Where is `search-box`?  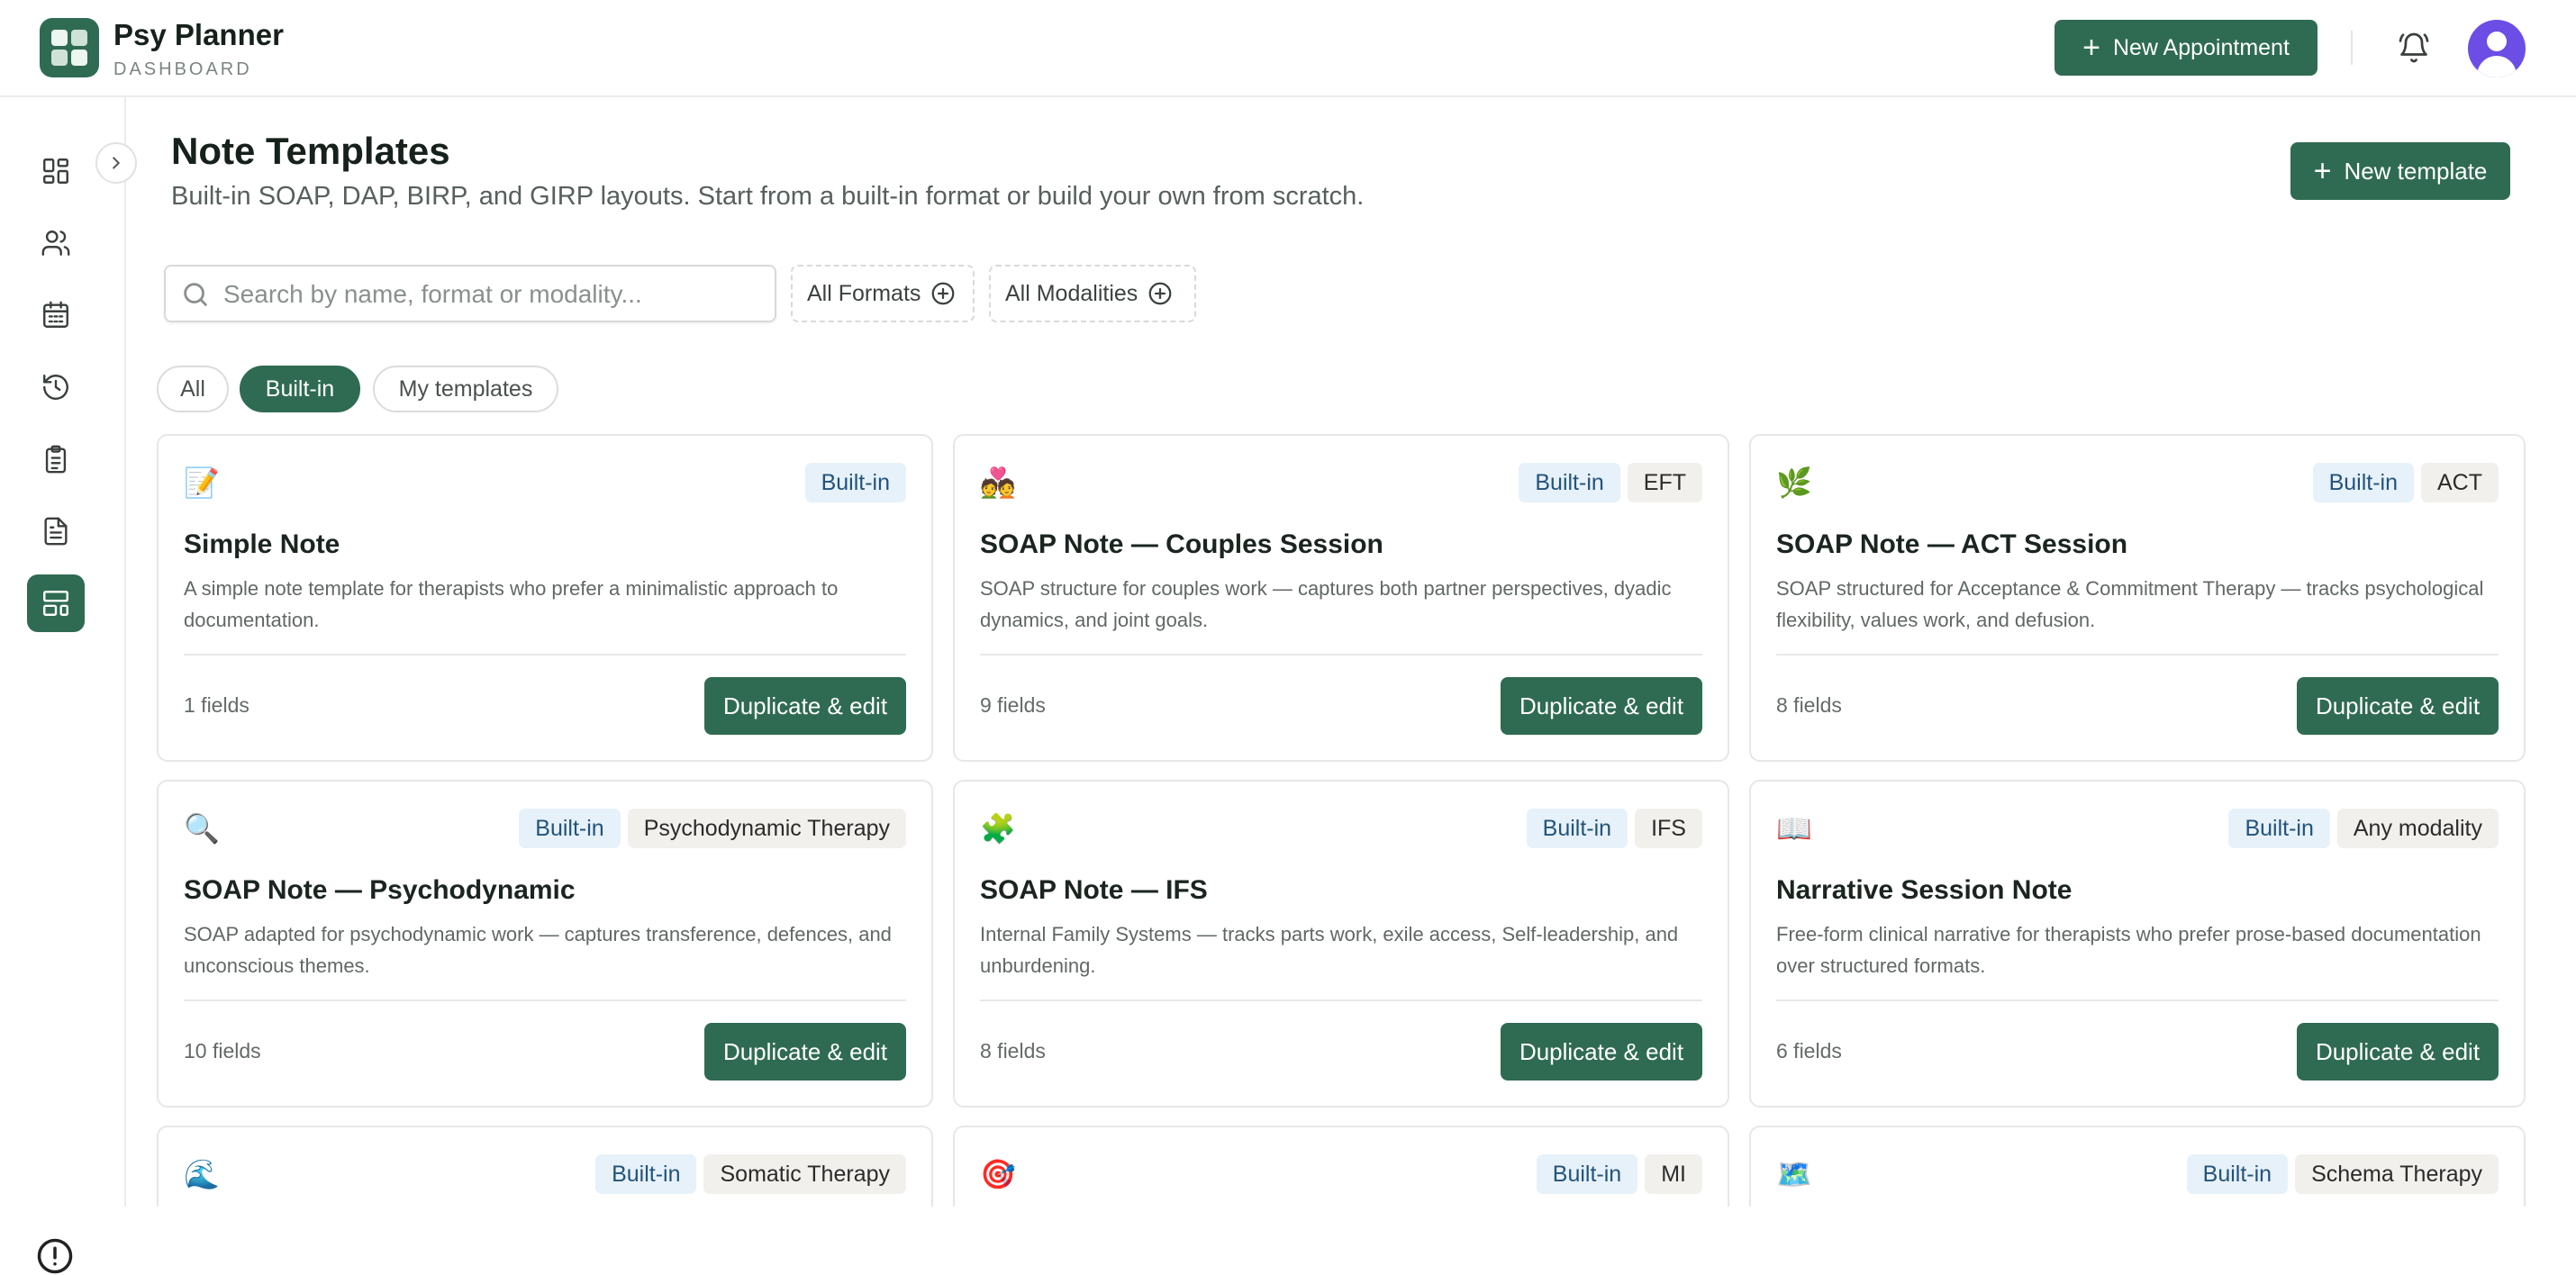
search-box is located at coordinates (470, 293).